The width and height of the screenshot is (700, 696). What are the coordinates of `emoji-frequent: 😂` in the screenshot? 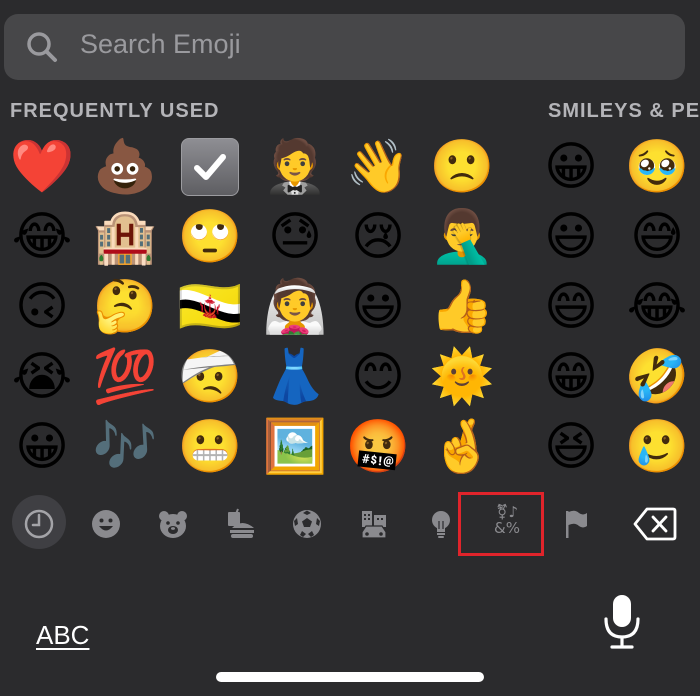 It's located at (42, 237).